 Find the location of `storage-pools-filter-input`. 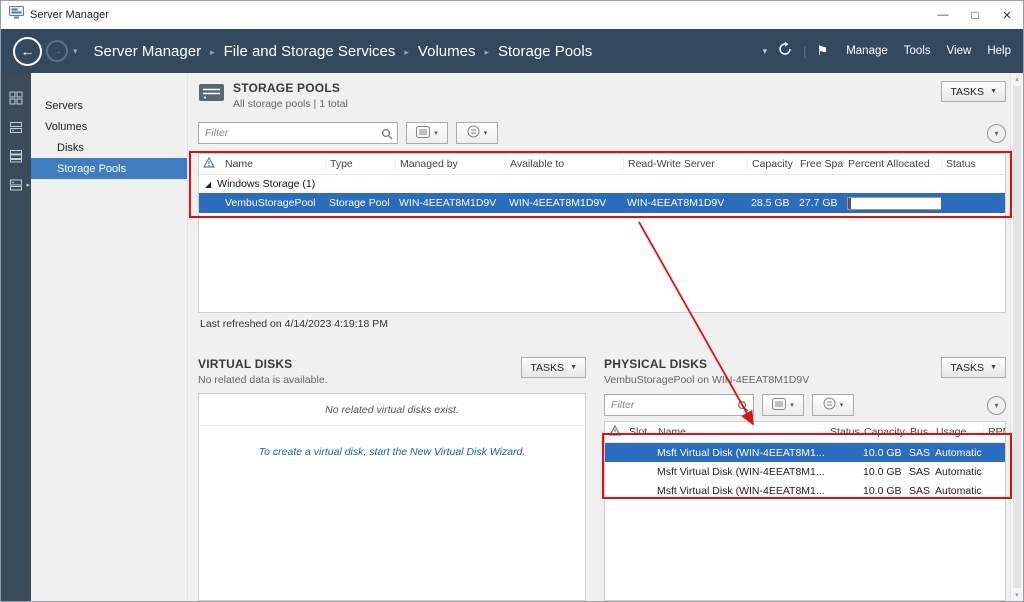

storage-pools-filter-input is located at coordinates (298, 133).